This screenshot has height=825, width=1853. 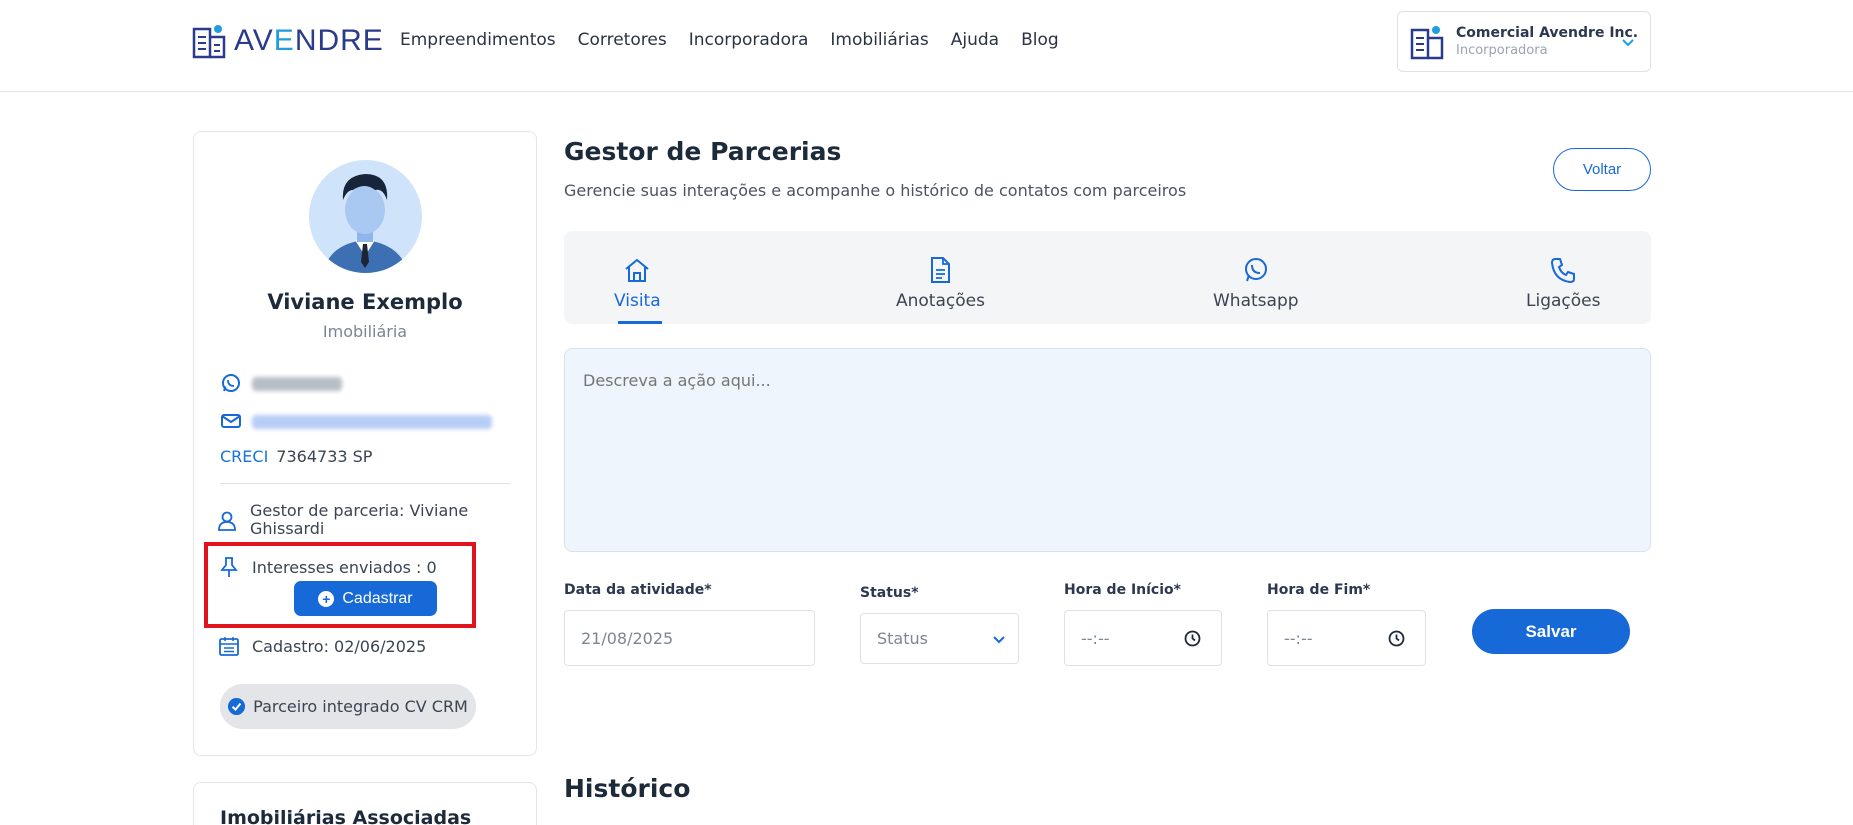 What do you see at coordinates (1346, 638) in the screenshot?
I see `hora-fim-input: --:--` at bounding box center [1346, 638].